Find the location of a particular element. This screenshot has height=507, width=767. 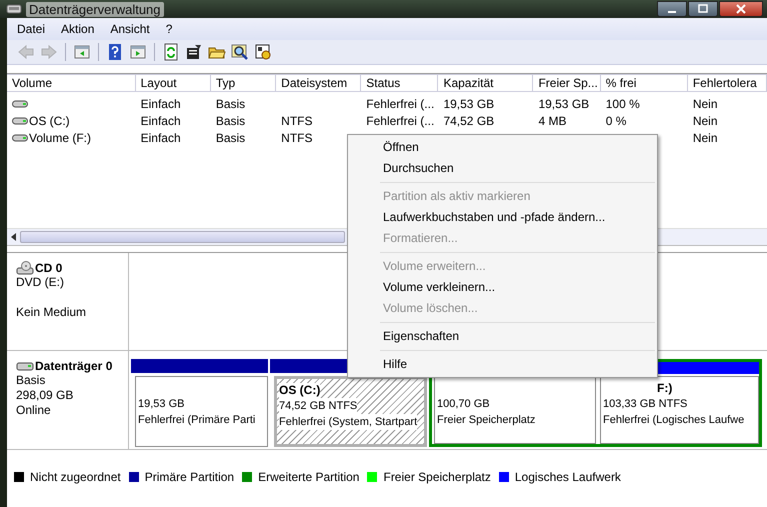

partition-info: Fehlerfrei (Primäre Parti is located at coordinates (197, 420).